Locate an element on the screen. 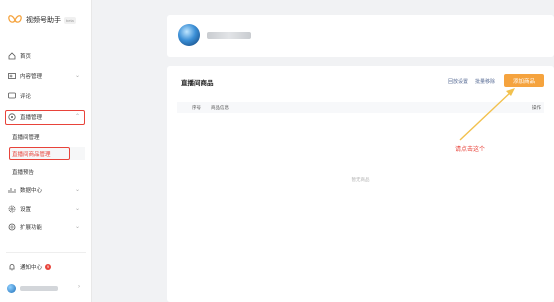 The image size is (554, 302). sidebar-item-label: 数据中心 is located at coordinates (31, 191).